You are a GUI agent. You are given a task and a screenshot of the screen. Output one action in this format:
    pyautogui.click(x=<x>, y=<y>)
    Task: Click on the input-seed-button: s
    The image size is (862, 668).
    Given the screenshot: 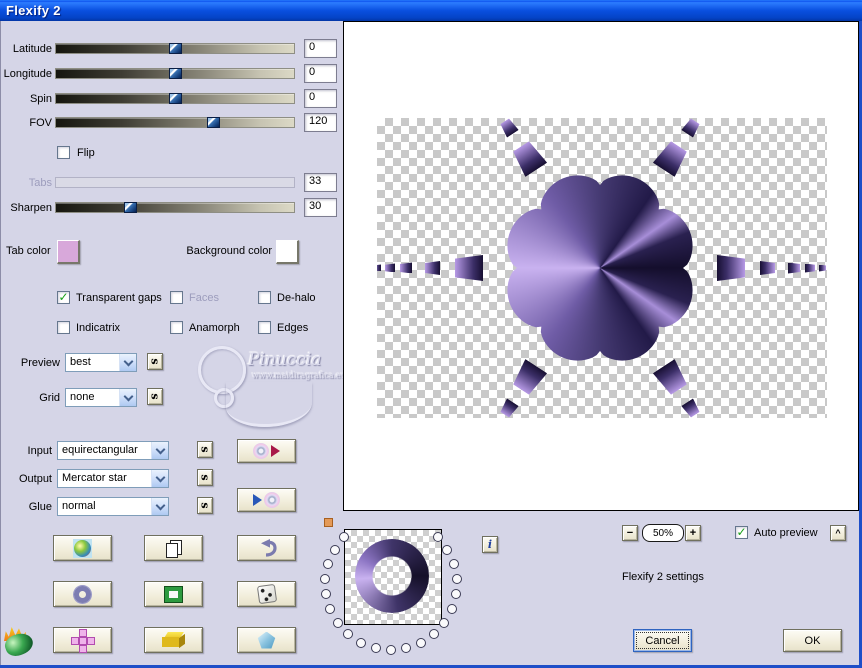 What is the action you would take?
    pyautogui.click(x=205, y=449)
    